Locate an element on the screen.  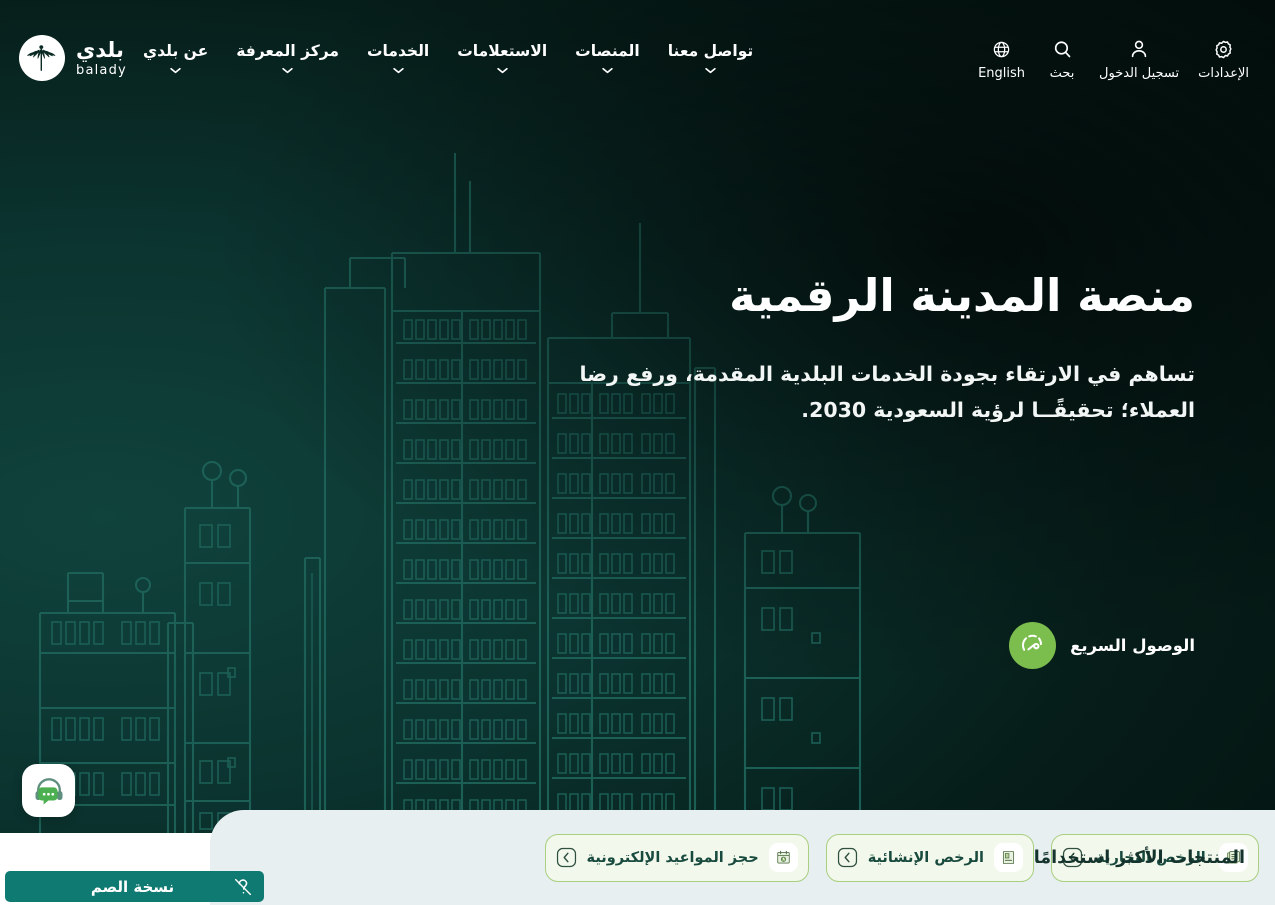
deaf-version-label: نسخة الصم is located at coordinates (132, 886).